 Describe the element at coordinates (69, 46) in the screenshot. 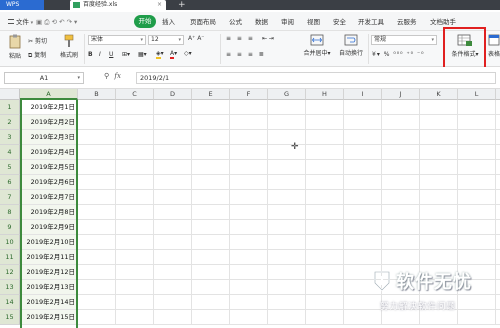

I see `format-painter-button: 格式刷` at that location.